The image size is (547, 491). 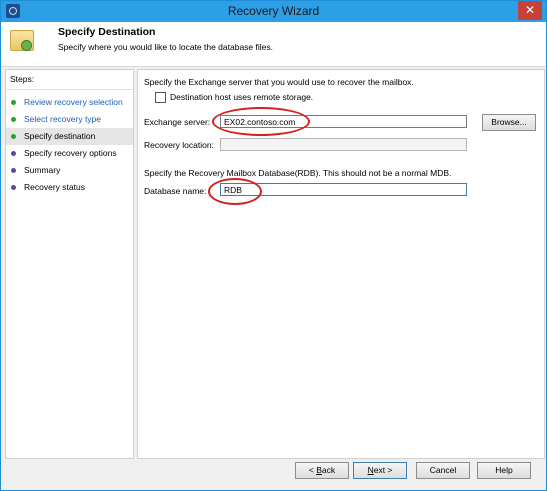 What do you see at coordinates (69, 170) in the screenshot?
I see `step-summary: Summary` at bounding box center [69, 170].